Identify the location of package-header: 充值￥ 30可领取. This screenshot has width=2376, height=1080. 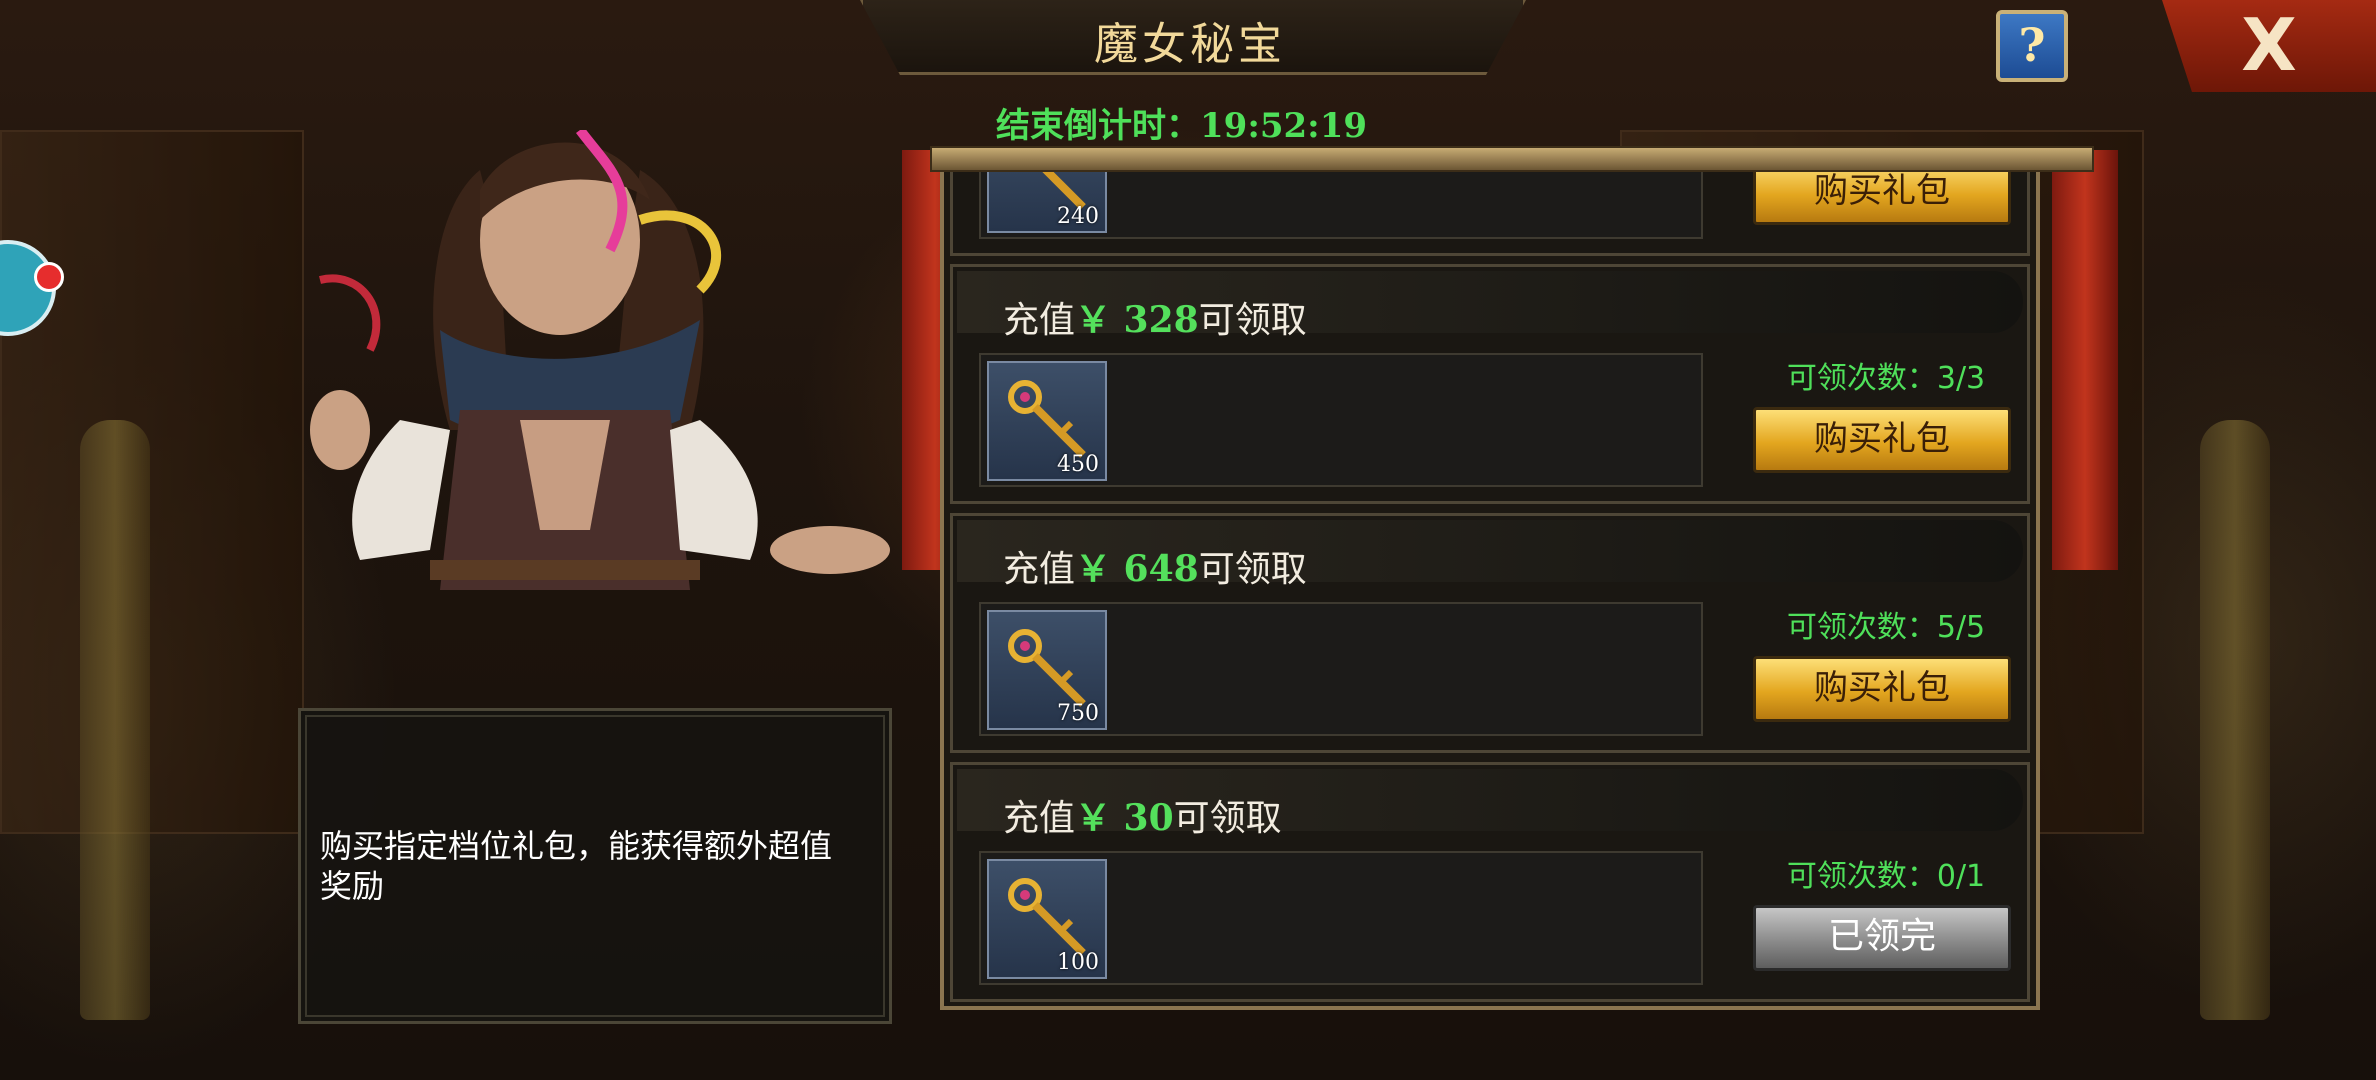
(1490, 804).